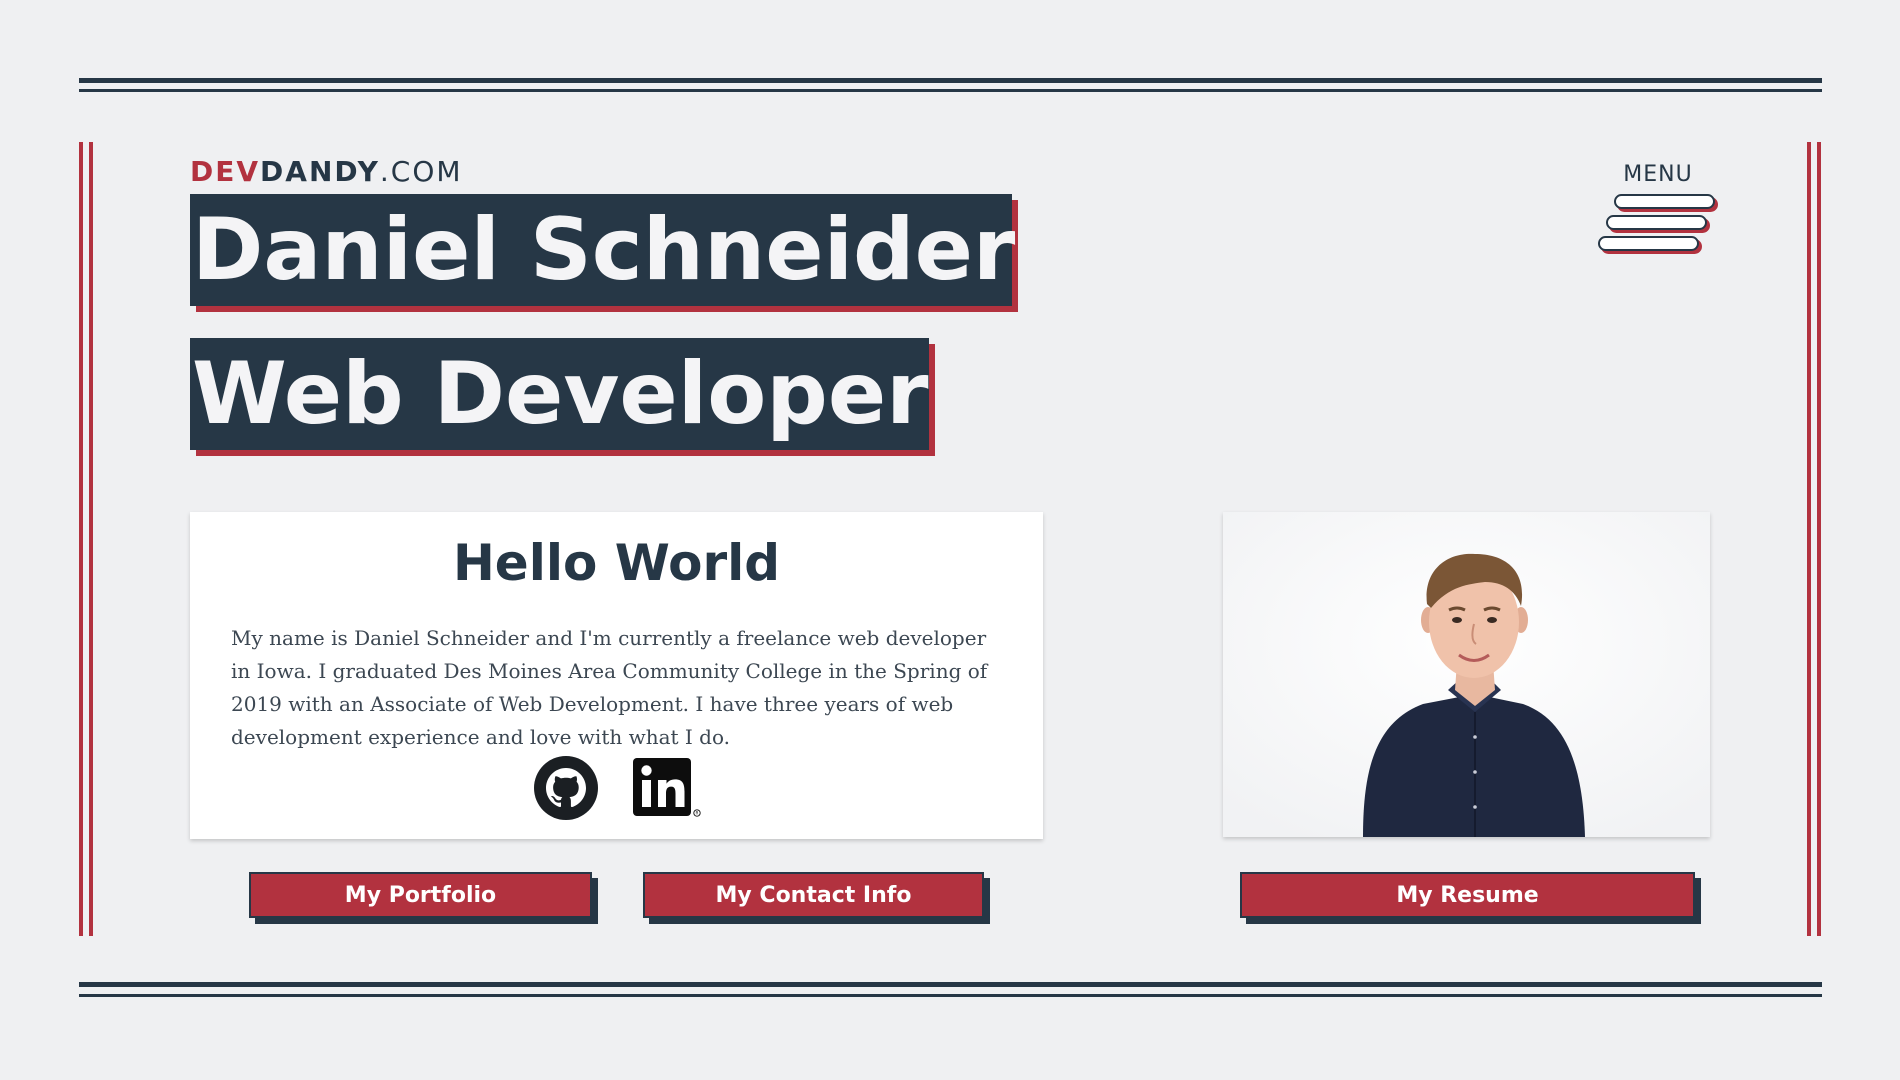  I want to click on profile-photo, so click(1466, 674).